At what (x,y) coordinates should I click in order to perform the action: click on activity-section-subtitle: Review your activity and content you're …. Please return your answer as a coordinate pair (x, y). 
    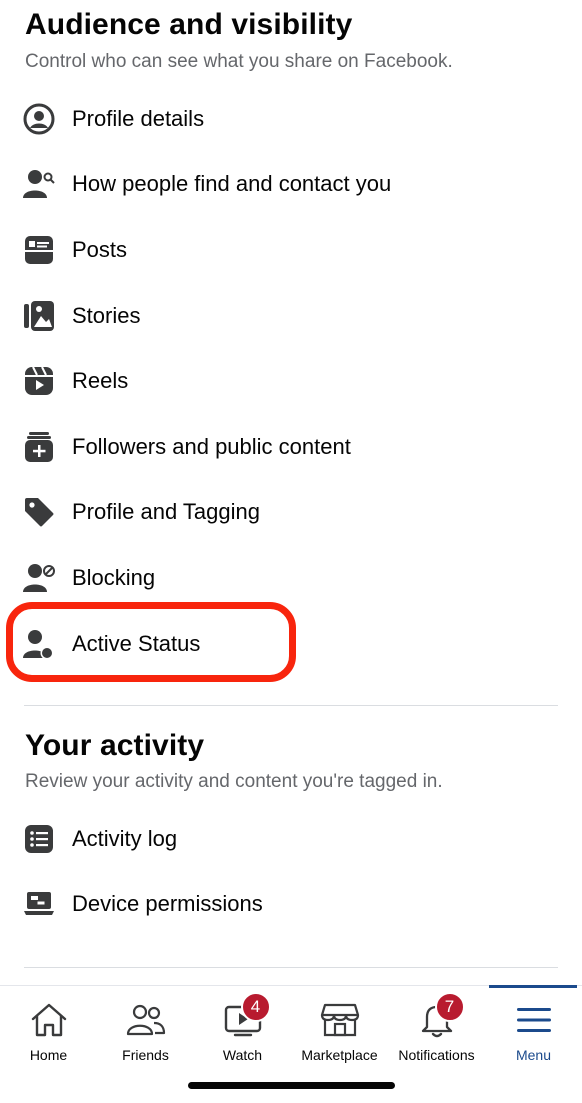
    Looking at the image, I should click on (234, 781).